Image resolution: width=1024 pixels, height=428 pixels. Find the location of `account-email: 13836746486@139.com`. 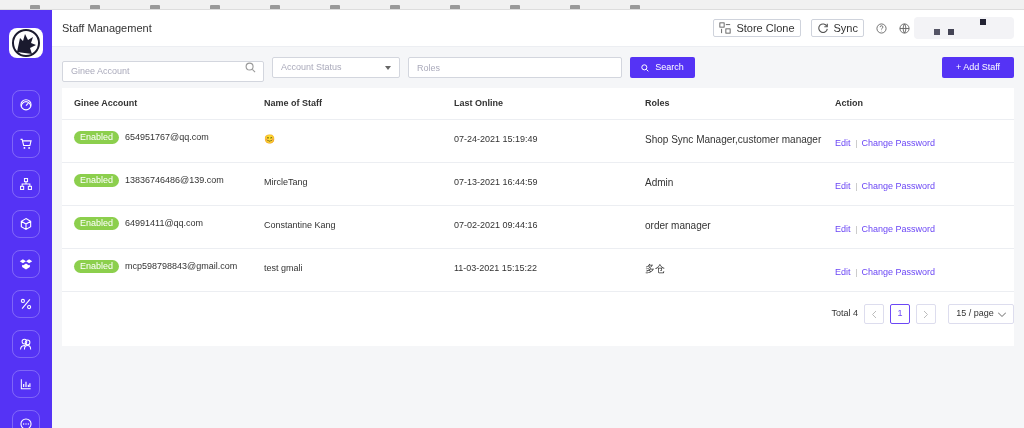

account-email: 13836746486@139.com is located at coordinates (174, 180).